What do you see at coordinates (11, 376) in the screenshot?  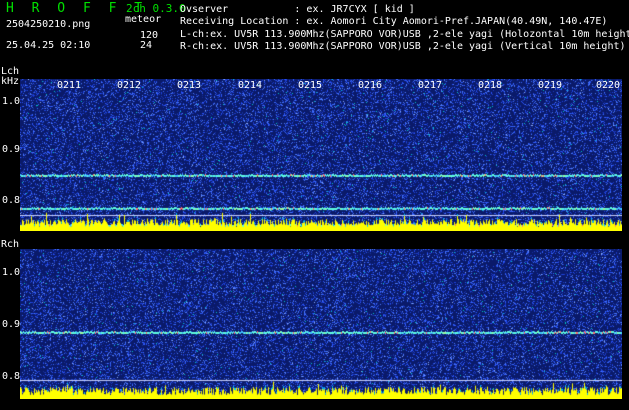 I see `rch-ytick: 0.8` at bounding box center [11, 376].